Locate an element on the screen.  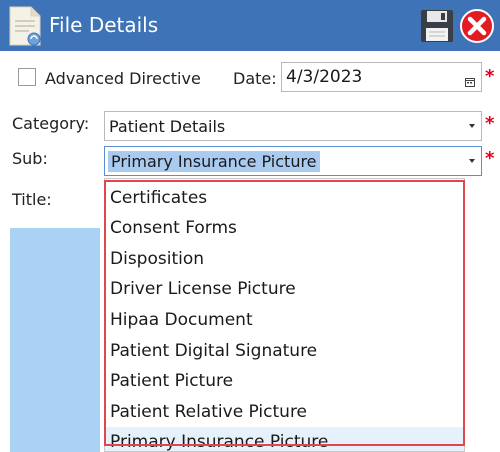
attachment-preview-area is located at coordinates (55, 340).